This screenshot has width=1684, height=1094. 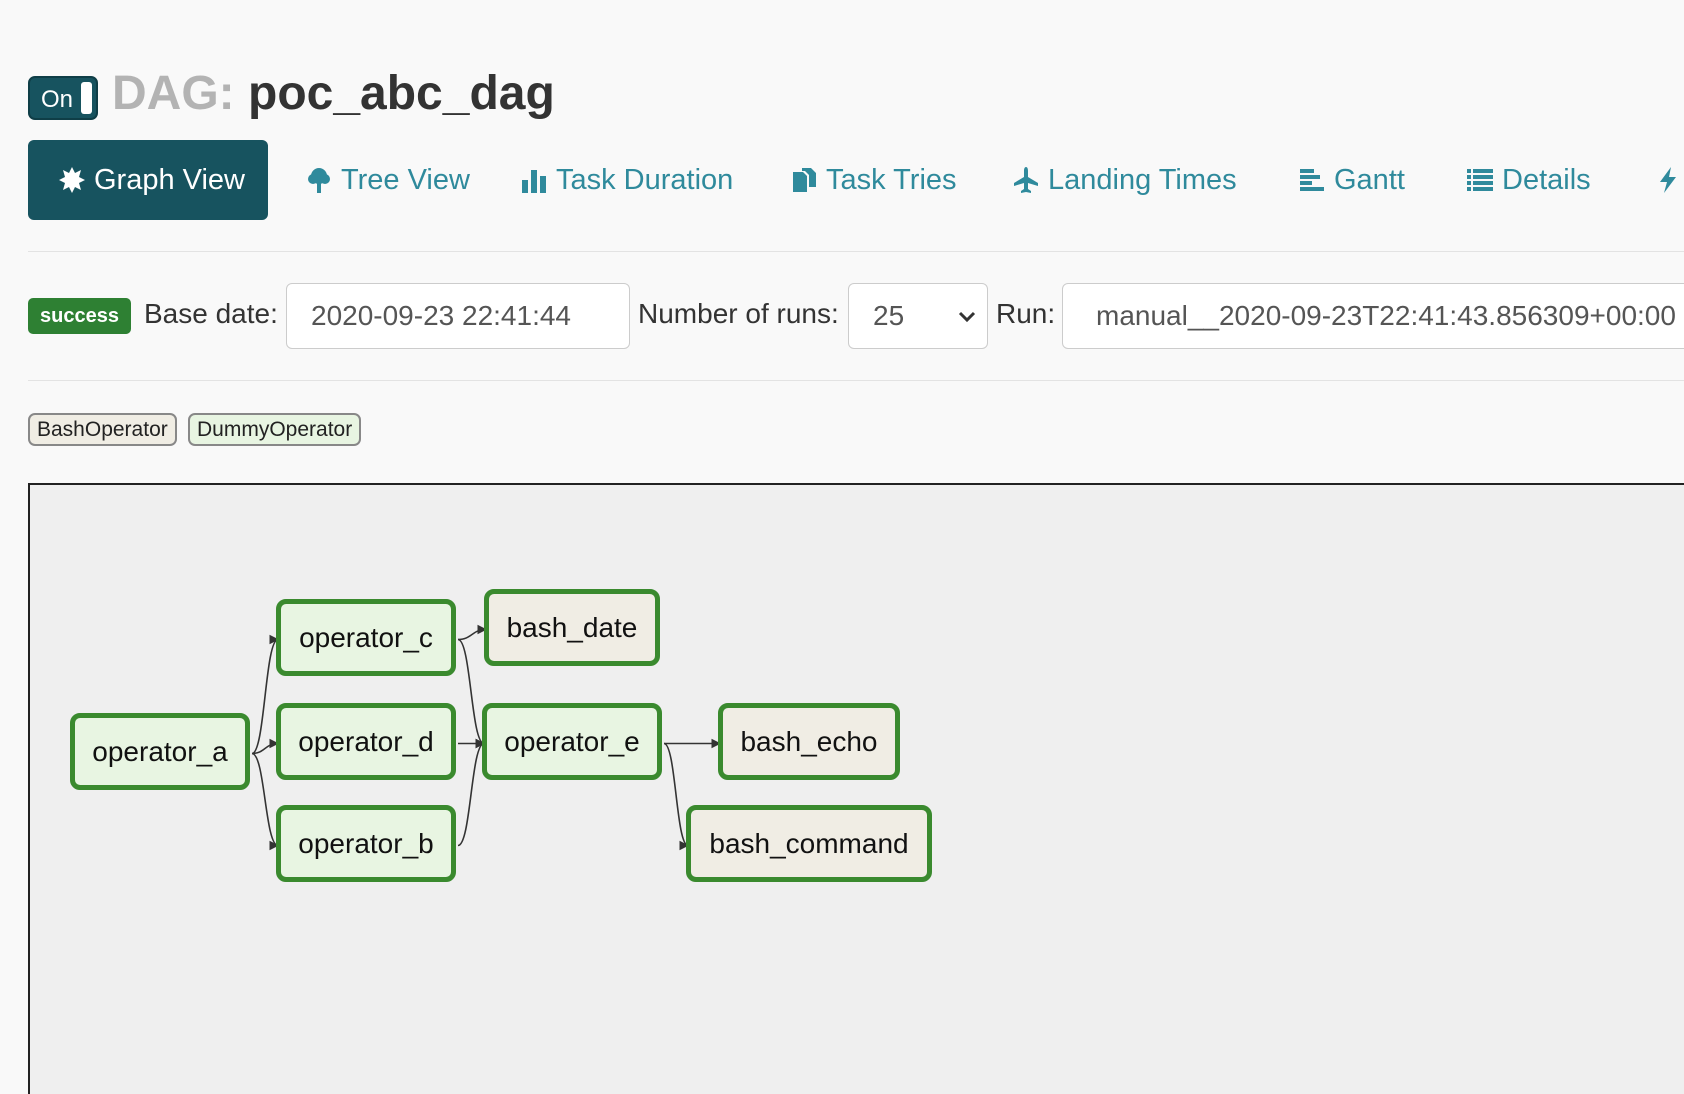 I want to click on graph-edges, so click(x=486, y=737).